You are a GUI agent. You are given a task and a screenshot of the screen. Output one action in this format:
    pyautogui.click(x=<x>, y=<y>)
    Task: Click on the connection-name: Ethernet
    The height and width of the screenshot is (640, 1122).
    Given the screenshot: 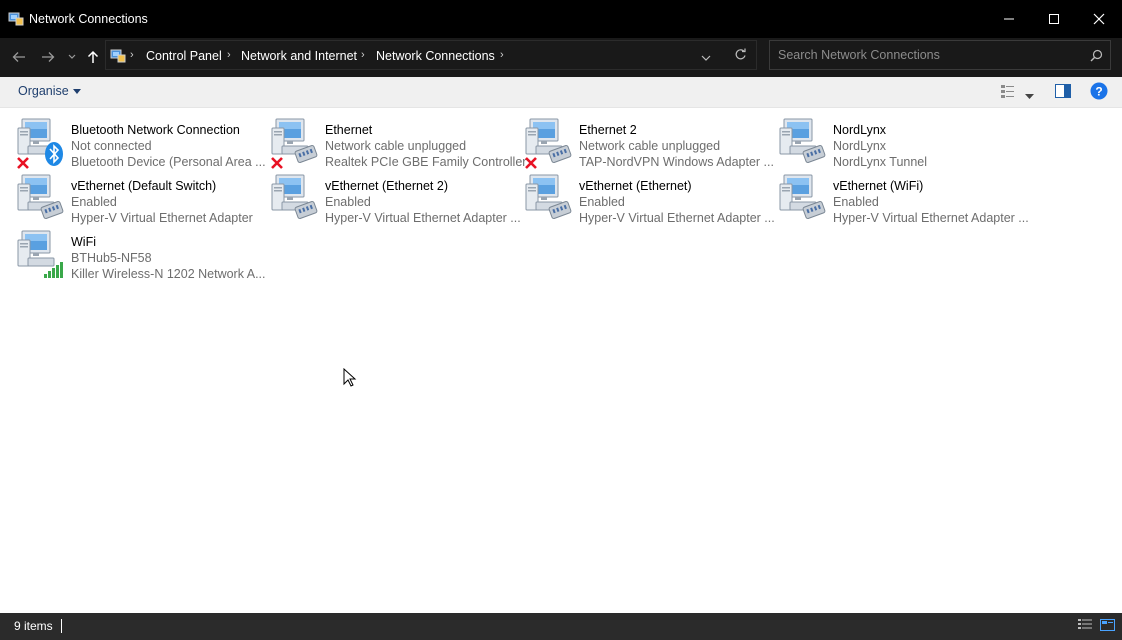 What is the action you would take?
    pyautogui.click(x=349, y=130)
    